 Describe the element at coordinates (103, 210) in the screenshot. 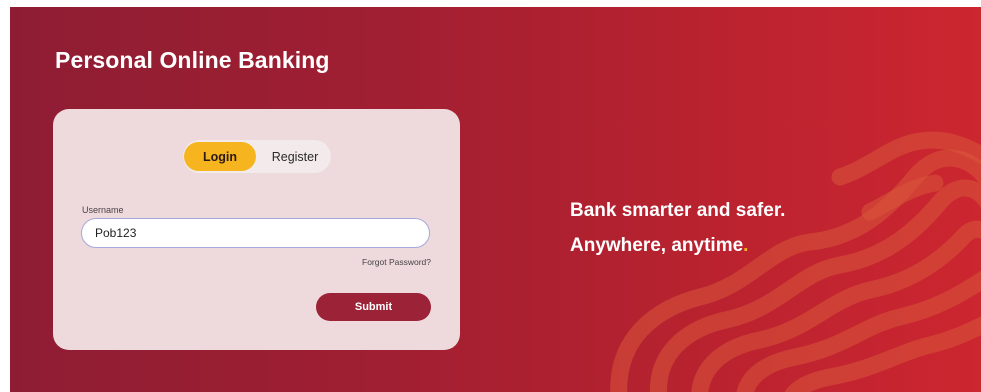

I see `username-label: Username` at that location.